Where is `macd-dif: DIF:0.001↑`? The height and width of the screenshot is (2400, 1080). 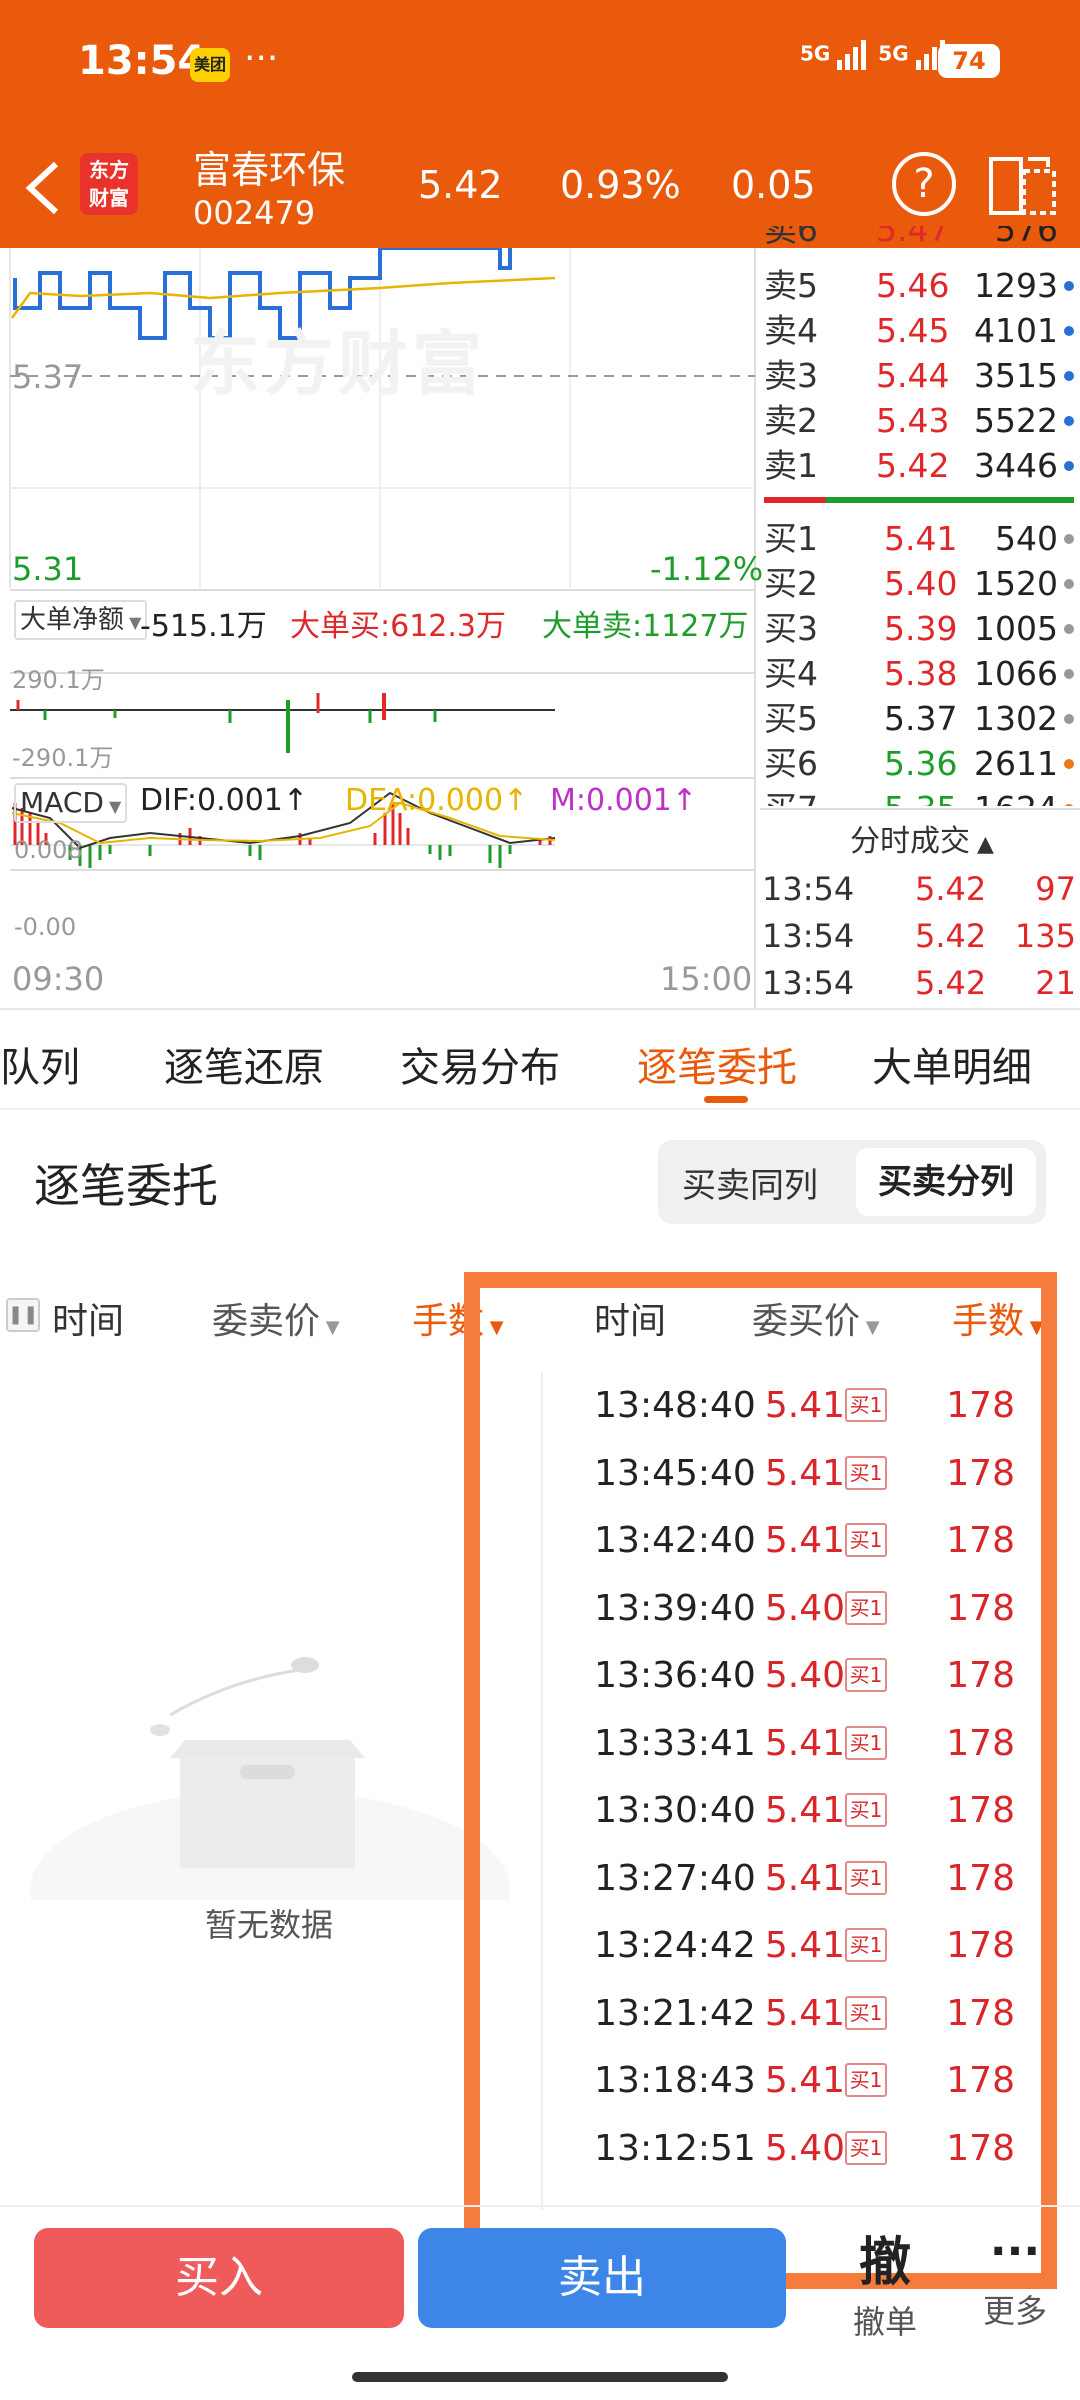 macd-dif: DIF:0.001↑ is located at coordinates (224, 800).